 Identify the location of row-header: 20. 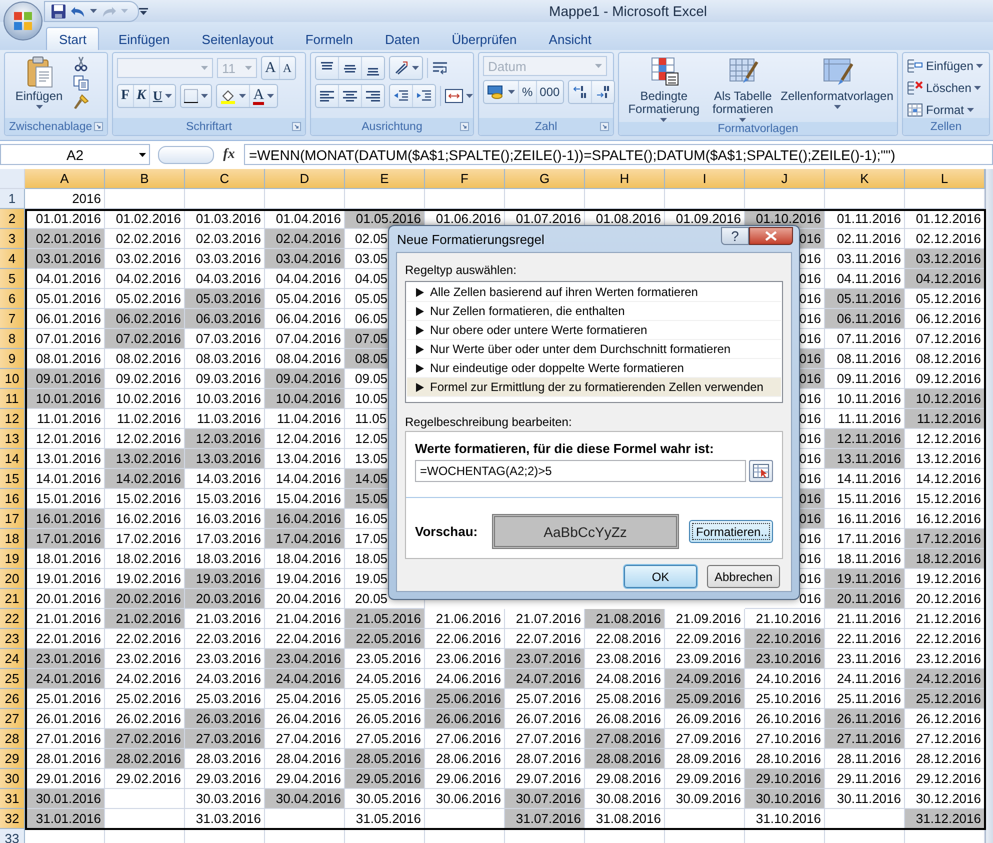
(12, 579).